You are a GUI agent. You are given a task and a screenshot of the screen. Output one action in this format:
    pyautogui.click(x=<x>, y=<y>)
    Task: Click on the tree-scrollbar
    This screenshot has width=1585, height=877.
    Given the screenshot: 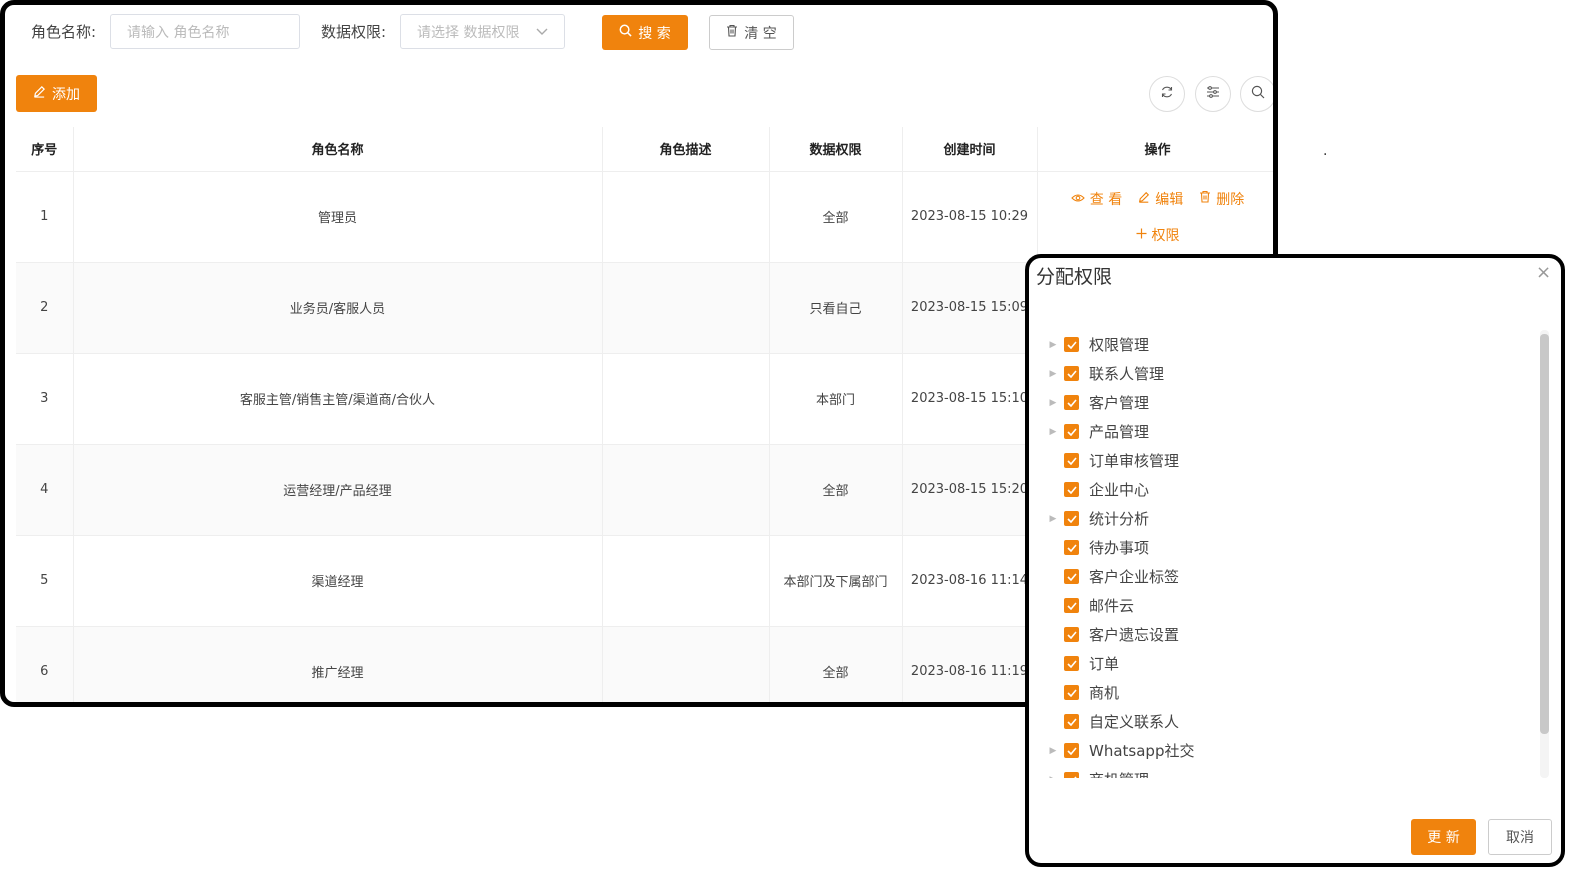 What is the action you would take?
    pyautogui.click(x=1544, y=554)
    